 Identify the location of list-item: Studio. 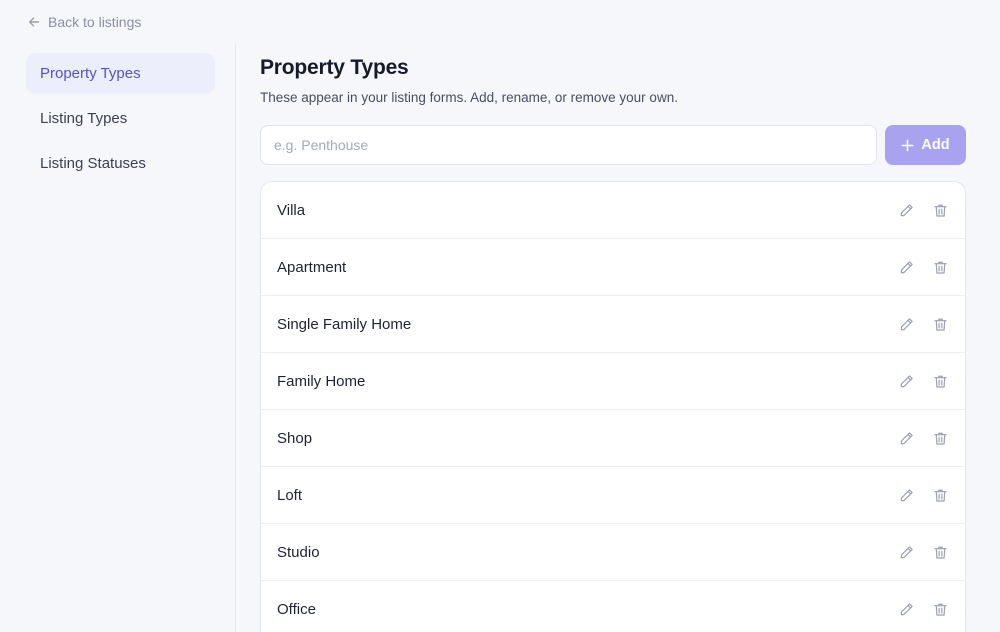
(613, 552).